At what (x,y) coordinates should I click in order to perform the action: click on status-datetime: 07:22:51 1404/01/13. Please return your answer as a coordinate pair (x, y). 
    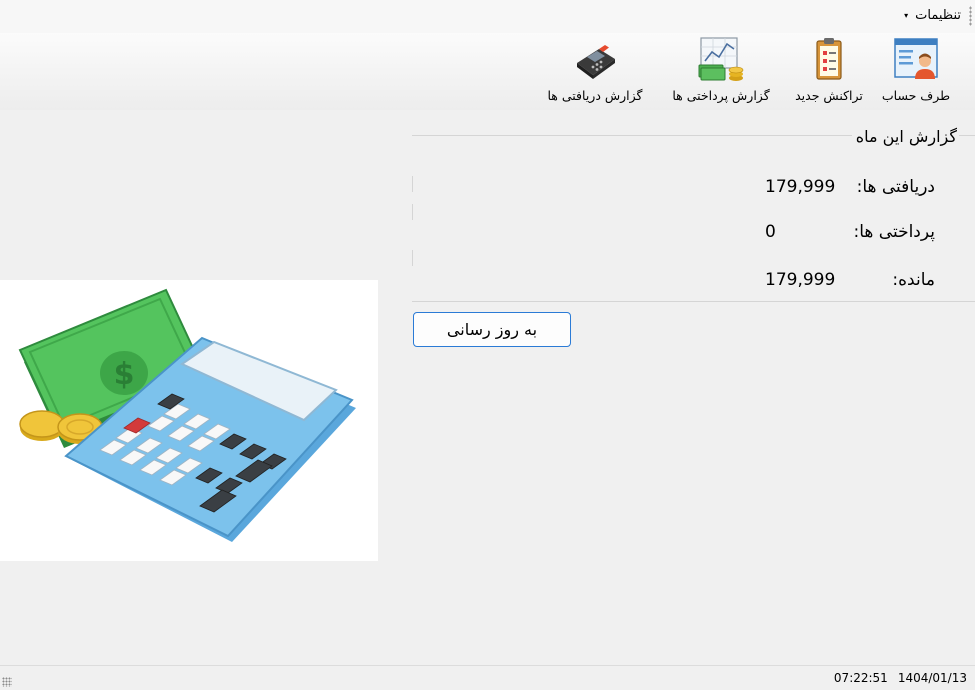
    Looking at the image, I should click on (900, 678).